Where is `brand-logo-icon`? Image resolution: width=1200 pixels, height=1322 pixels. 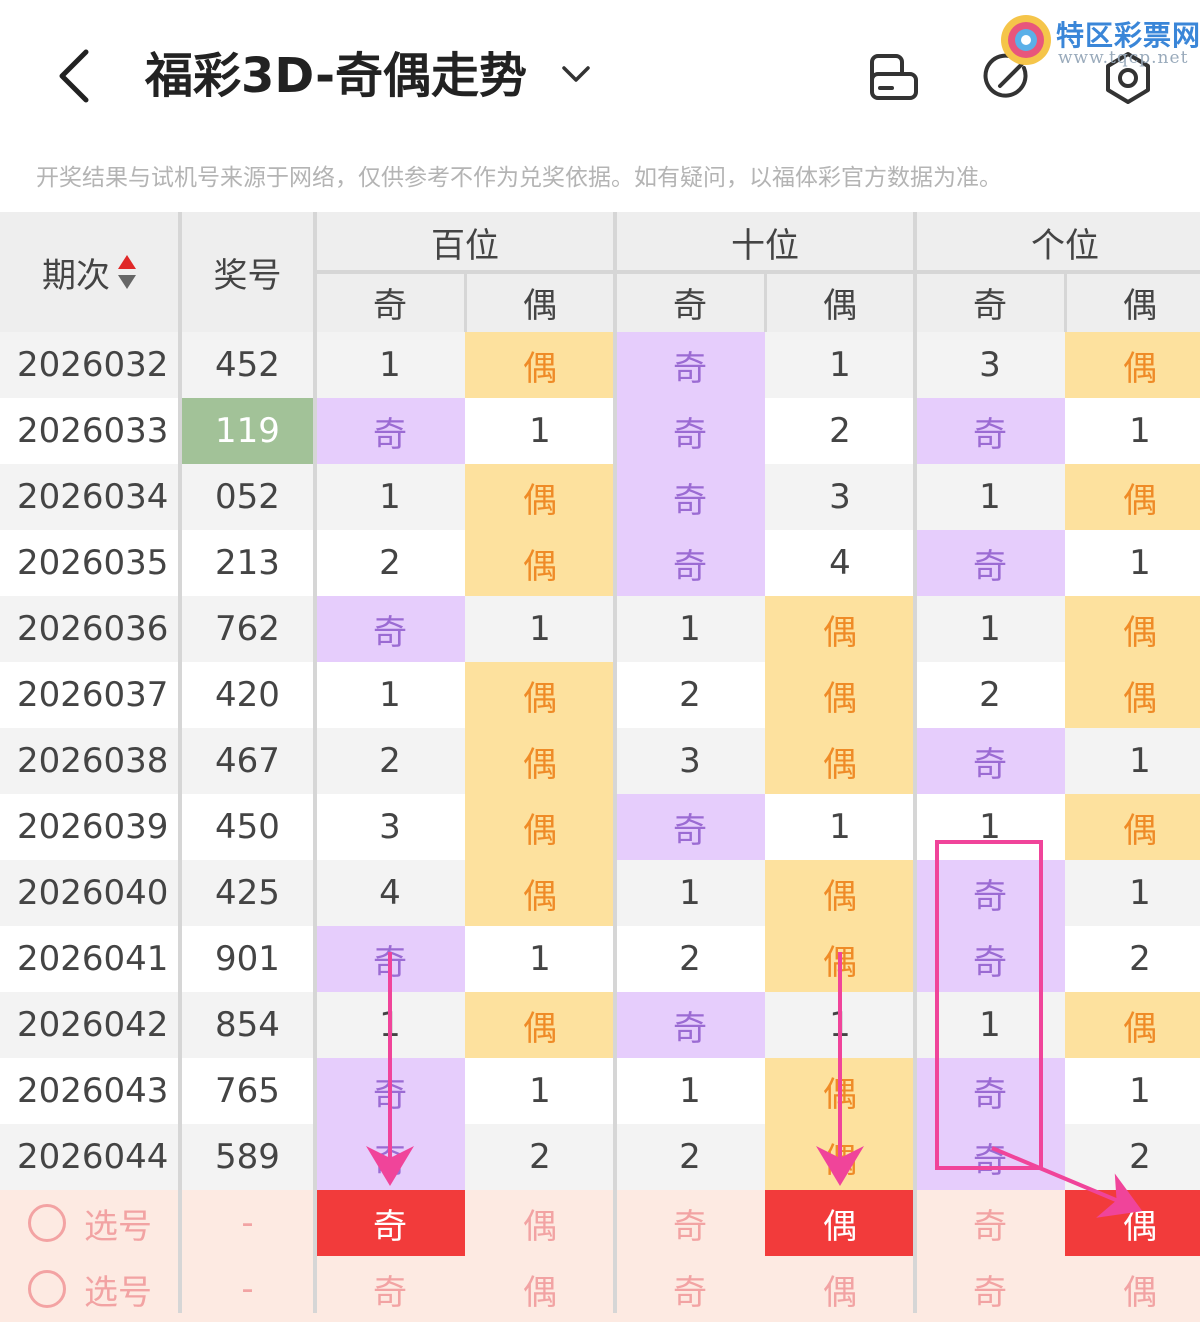
brand-logo-icon is located at coordinates (1026, 40).